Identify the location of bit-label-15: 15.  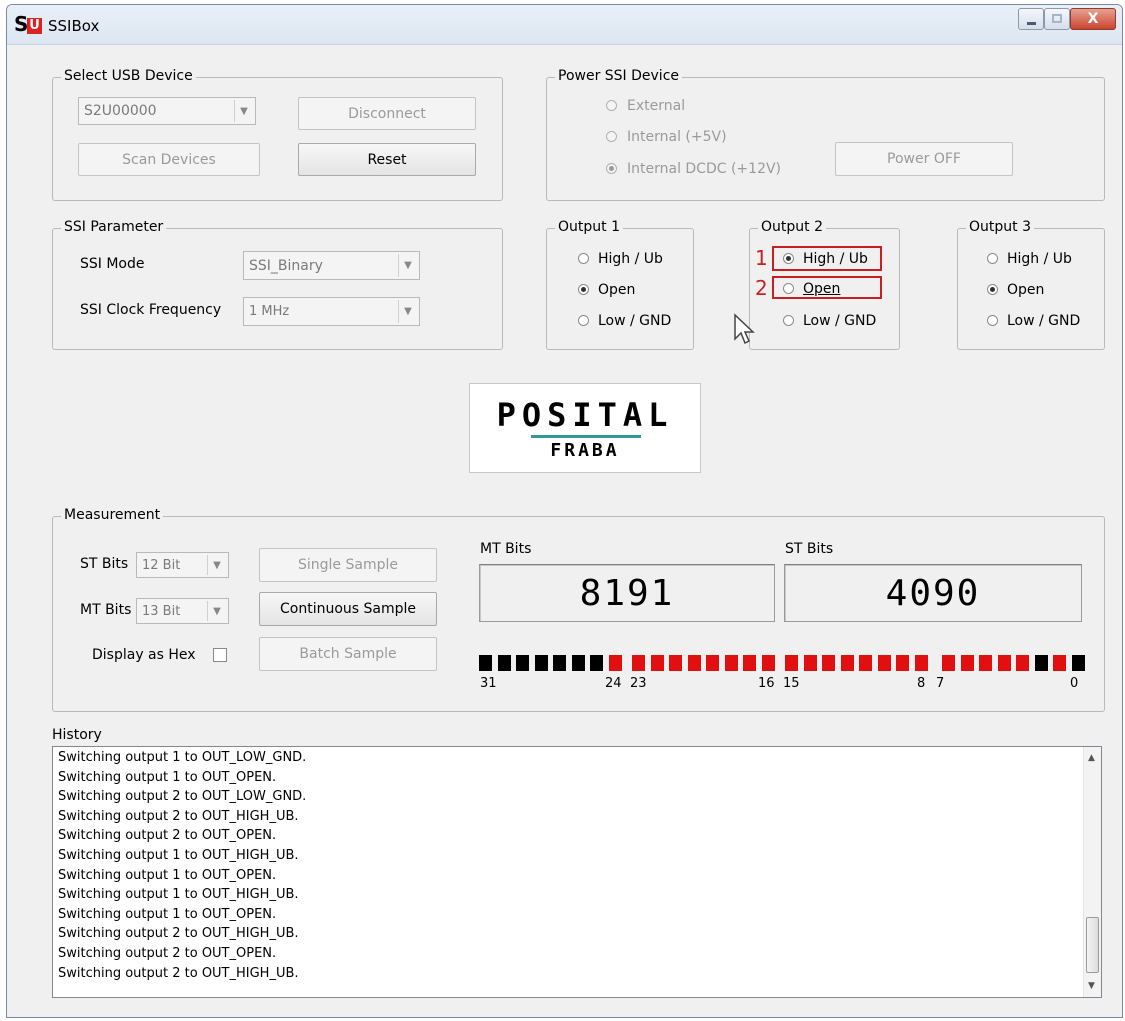
(791, 683).